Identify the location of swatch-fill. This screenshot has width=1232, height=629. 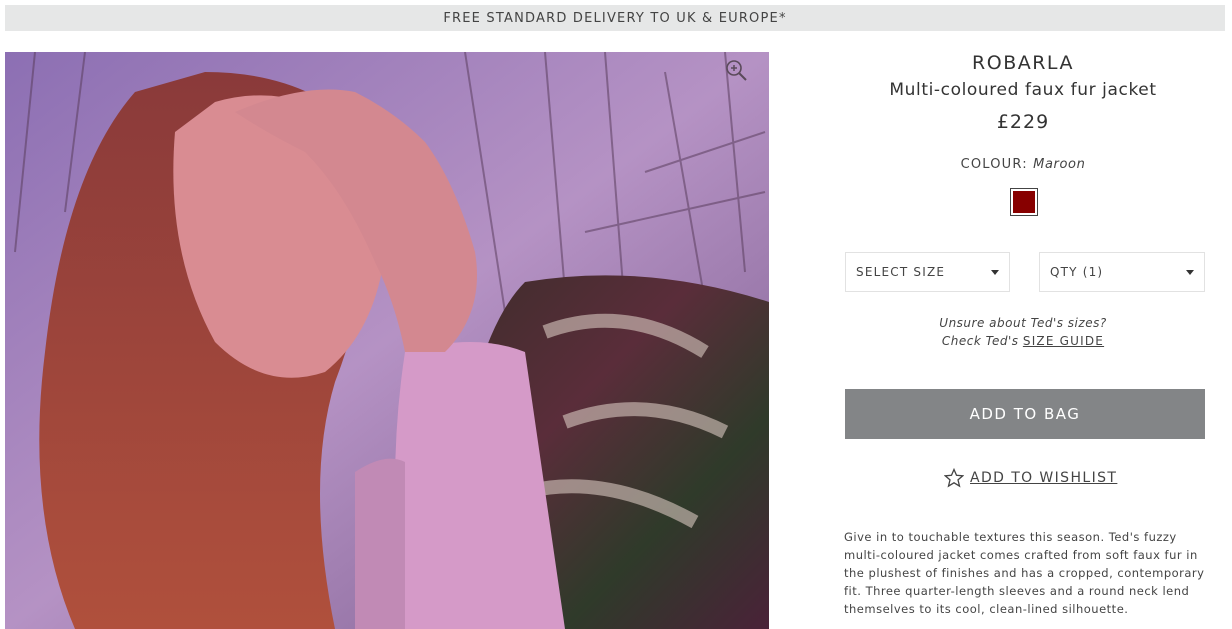
(1024, 202).